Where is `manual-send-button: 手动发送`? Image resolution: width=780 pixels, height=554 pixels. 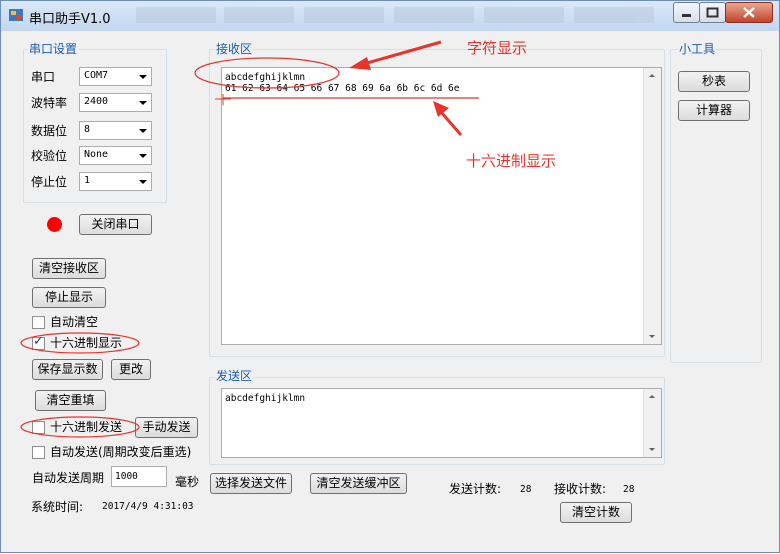
manual-send-button: 手动发送 is located at coordinates (166, 427).